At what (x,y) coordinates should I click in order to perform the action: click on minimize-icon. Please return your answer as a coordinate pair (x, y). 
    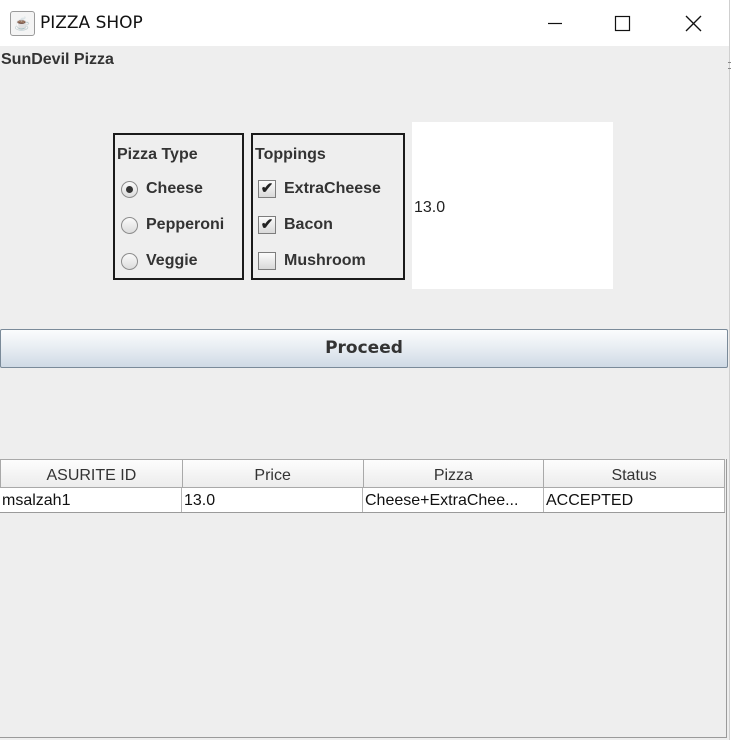
    Looking at the image, I should click on (555, 23).